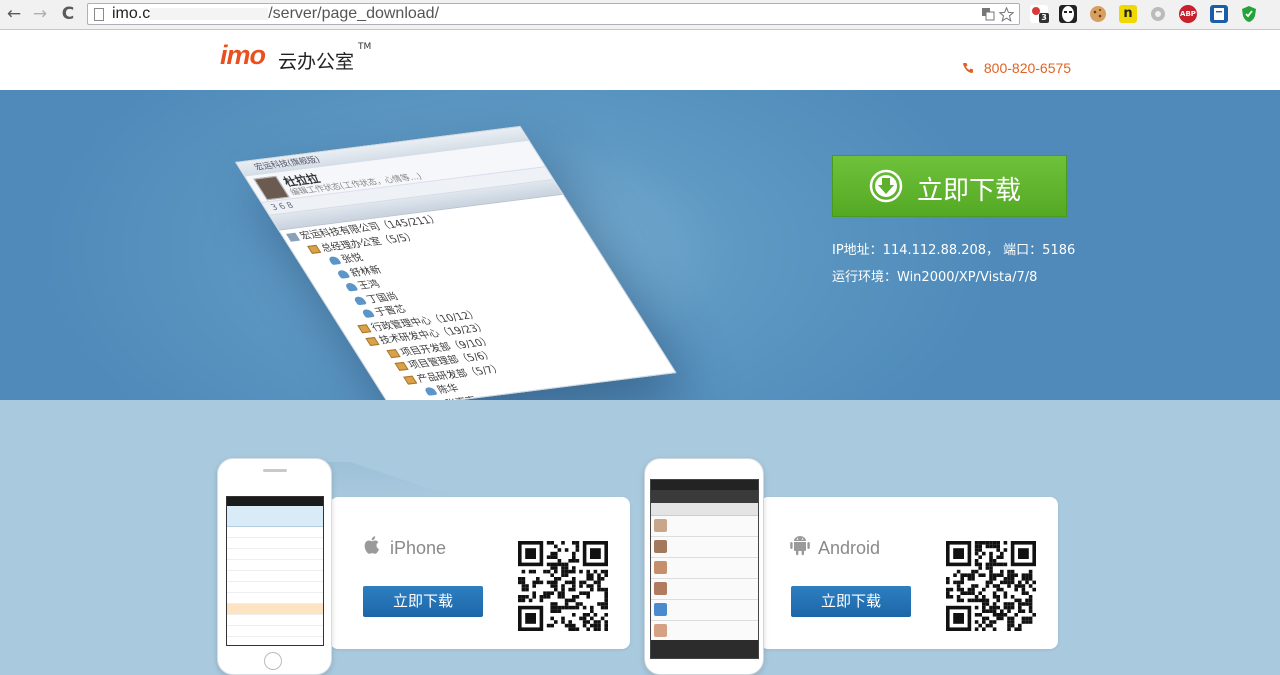 Image resolution: width=1280 pixels, height=675 pixels. I want to click on android-icon, so click(800, 546).